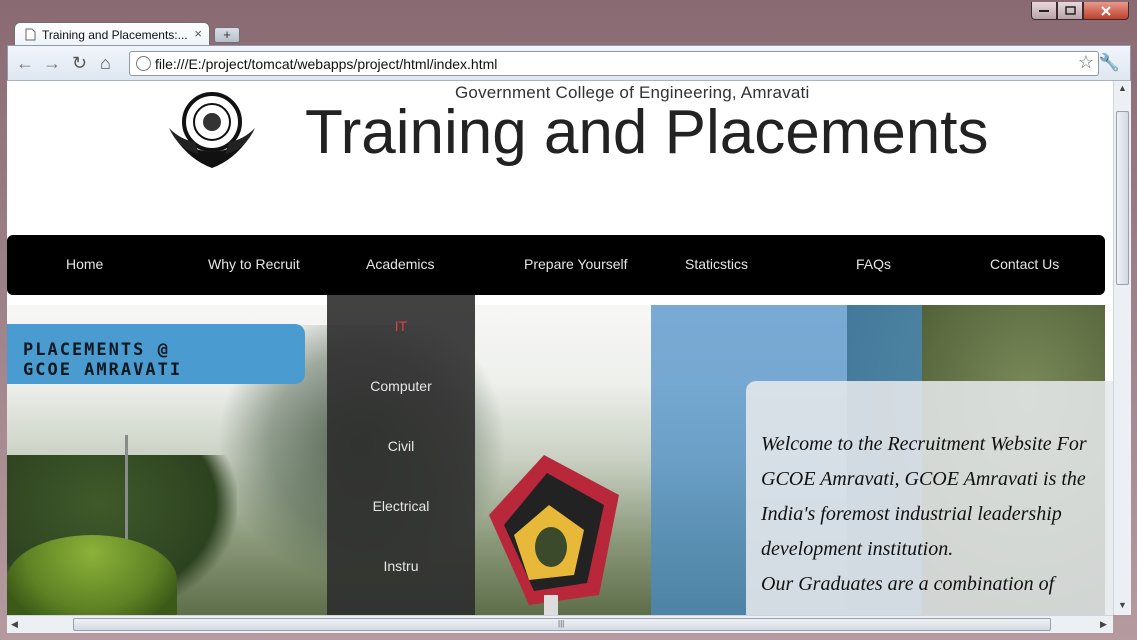  I want to click on horizontal-scroll-thumb: |||, so click(562, 624).